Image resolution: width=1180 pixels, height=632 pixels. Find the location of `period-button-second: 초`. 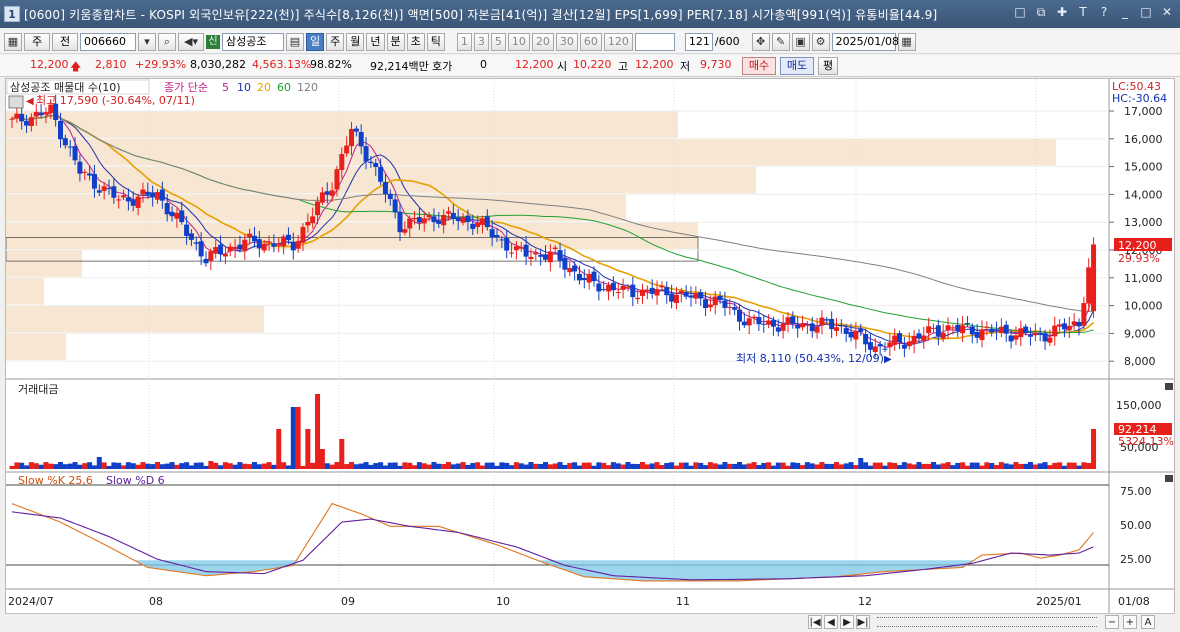

period-button-second: 초 is located at coordinates (415, 41).